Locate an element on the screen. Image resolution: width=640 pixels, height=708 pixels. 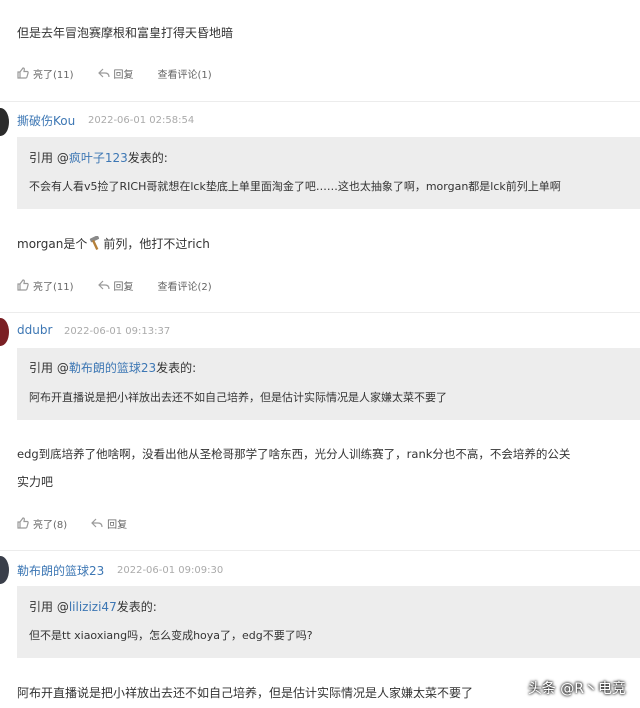
quote-user-link: 疯叶子123 is located at coordinates (98, 158).